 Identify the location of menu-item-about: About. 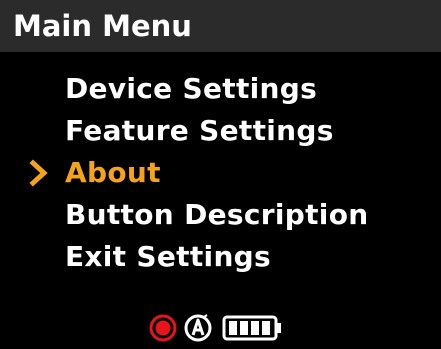
(220, 173).